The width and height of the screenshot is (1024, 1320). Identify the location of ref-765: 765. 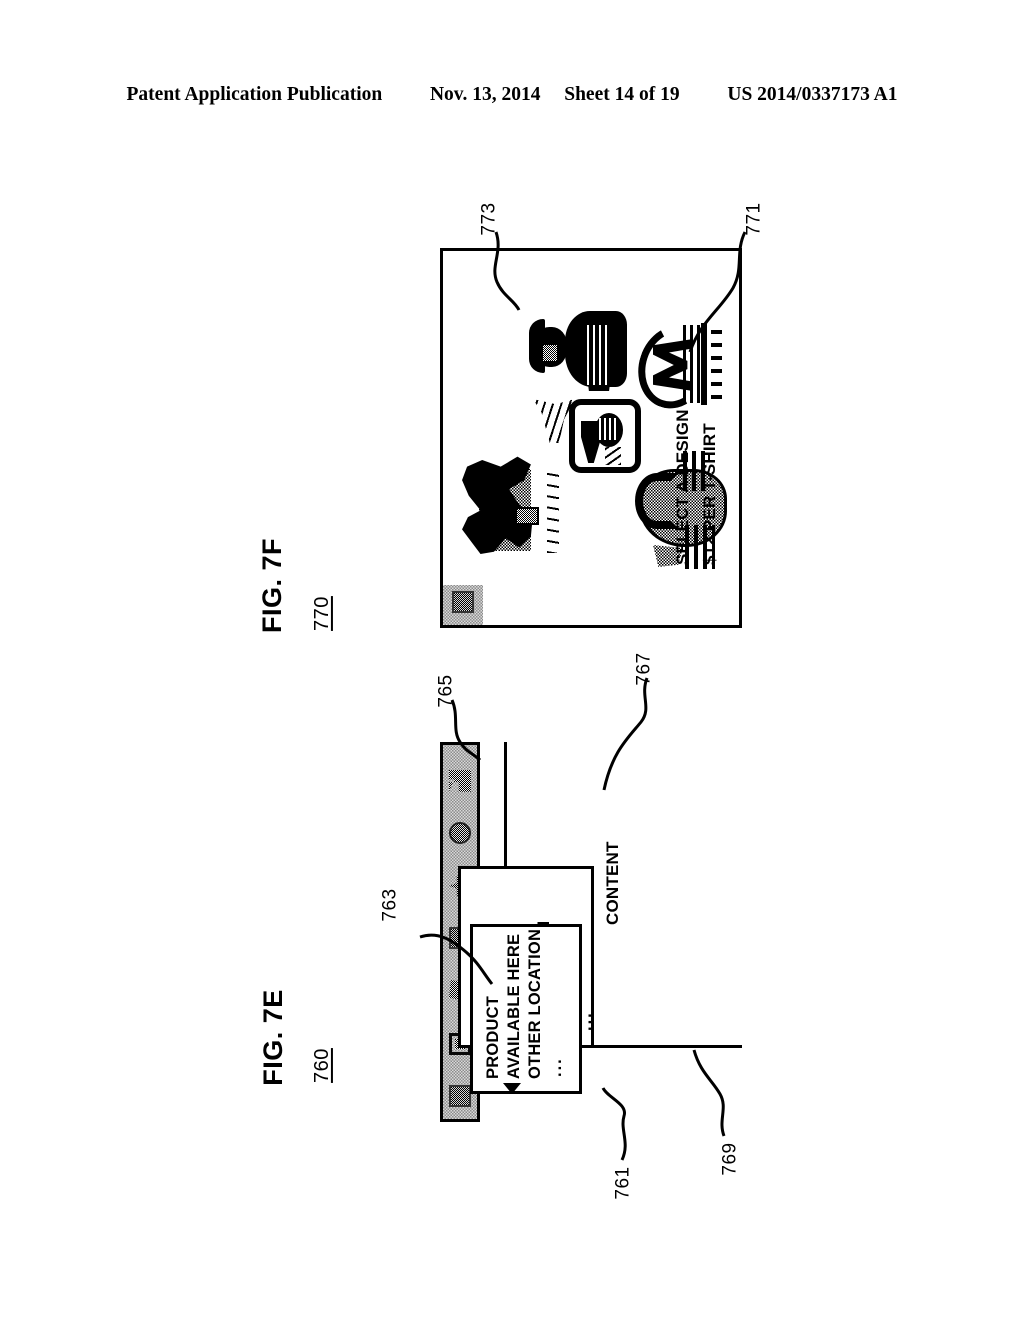
(446, 691).